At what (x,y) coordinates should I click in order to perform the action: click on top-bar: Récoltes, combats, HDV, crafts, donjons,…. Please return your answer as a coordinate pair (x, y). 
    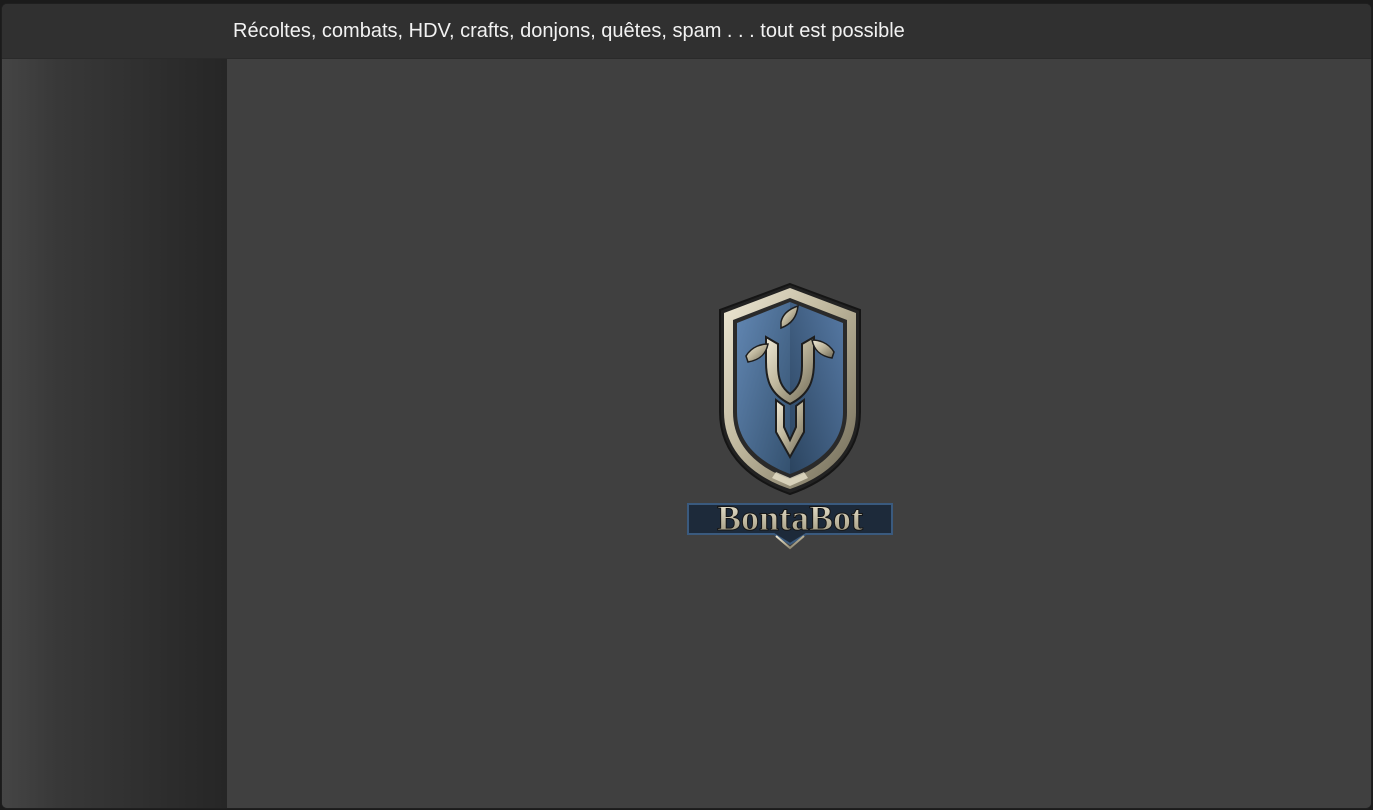
    Looking at the image, I should click on (686, 31).